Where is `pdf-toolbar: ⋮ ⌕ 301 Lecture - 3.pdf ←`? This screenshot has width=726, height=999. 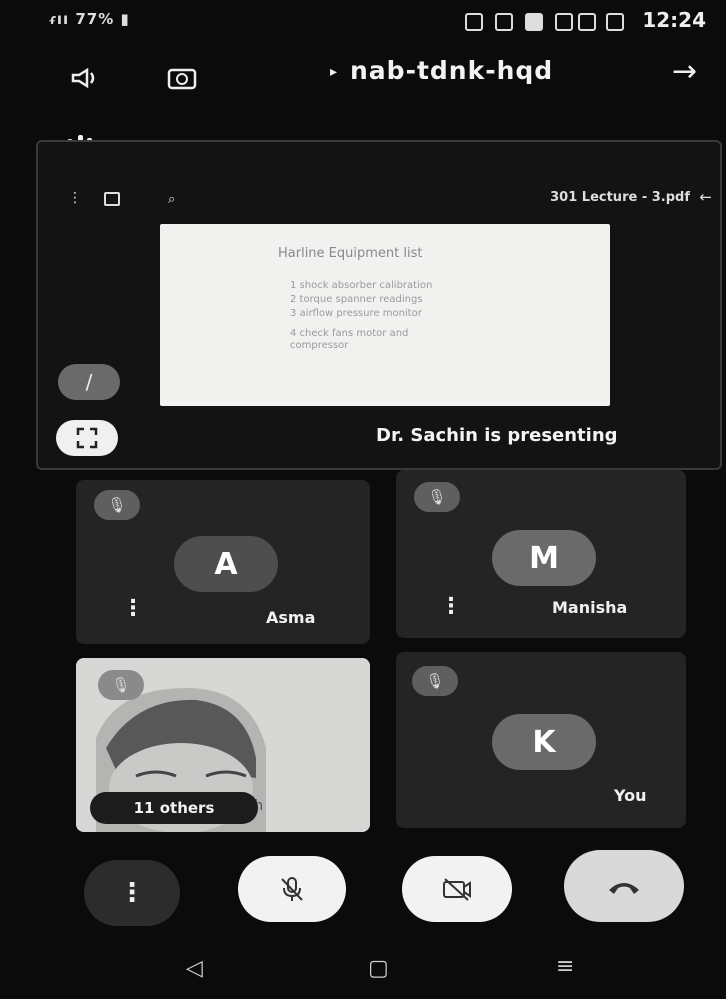 pdf-toolbar: ⋮ ⌕ 301 Lecture - 3.pdf ← is located at coordinates (388, 200).